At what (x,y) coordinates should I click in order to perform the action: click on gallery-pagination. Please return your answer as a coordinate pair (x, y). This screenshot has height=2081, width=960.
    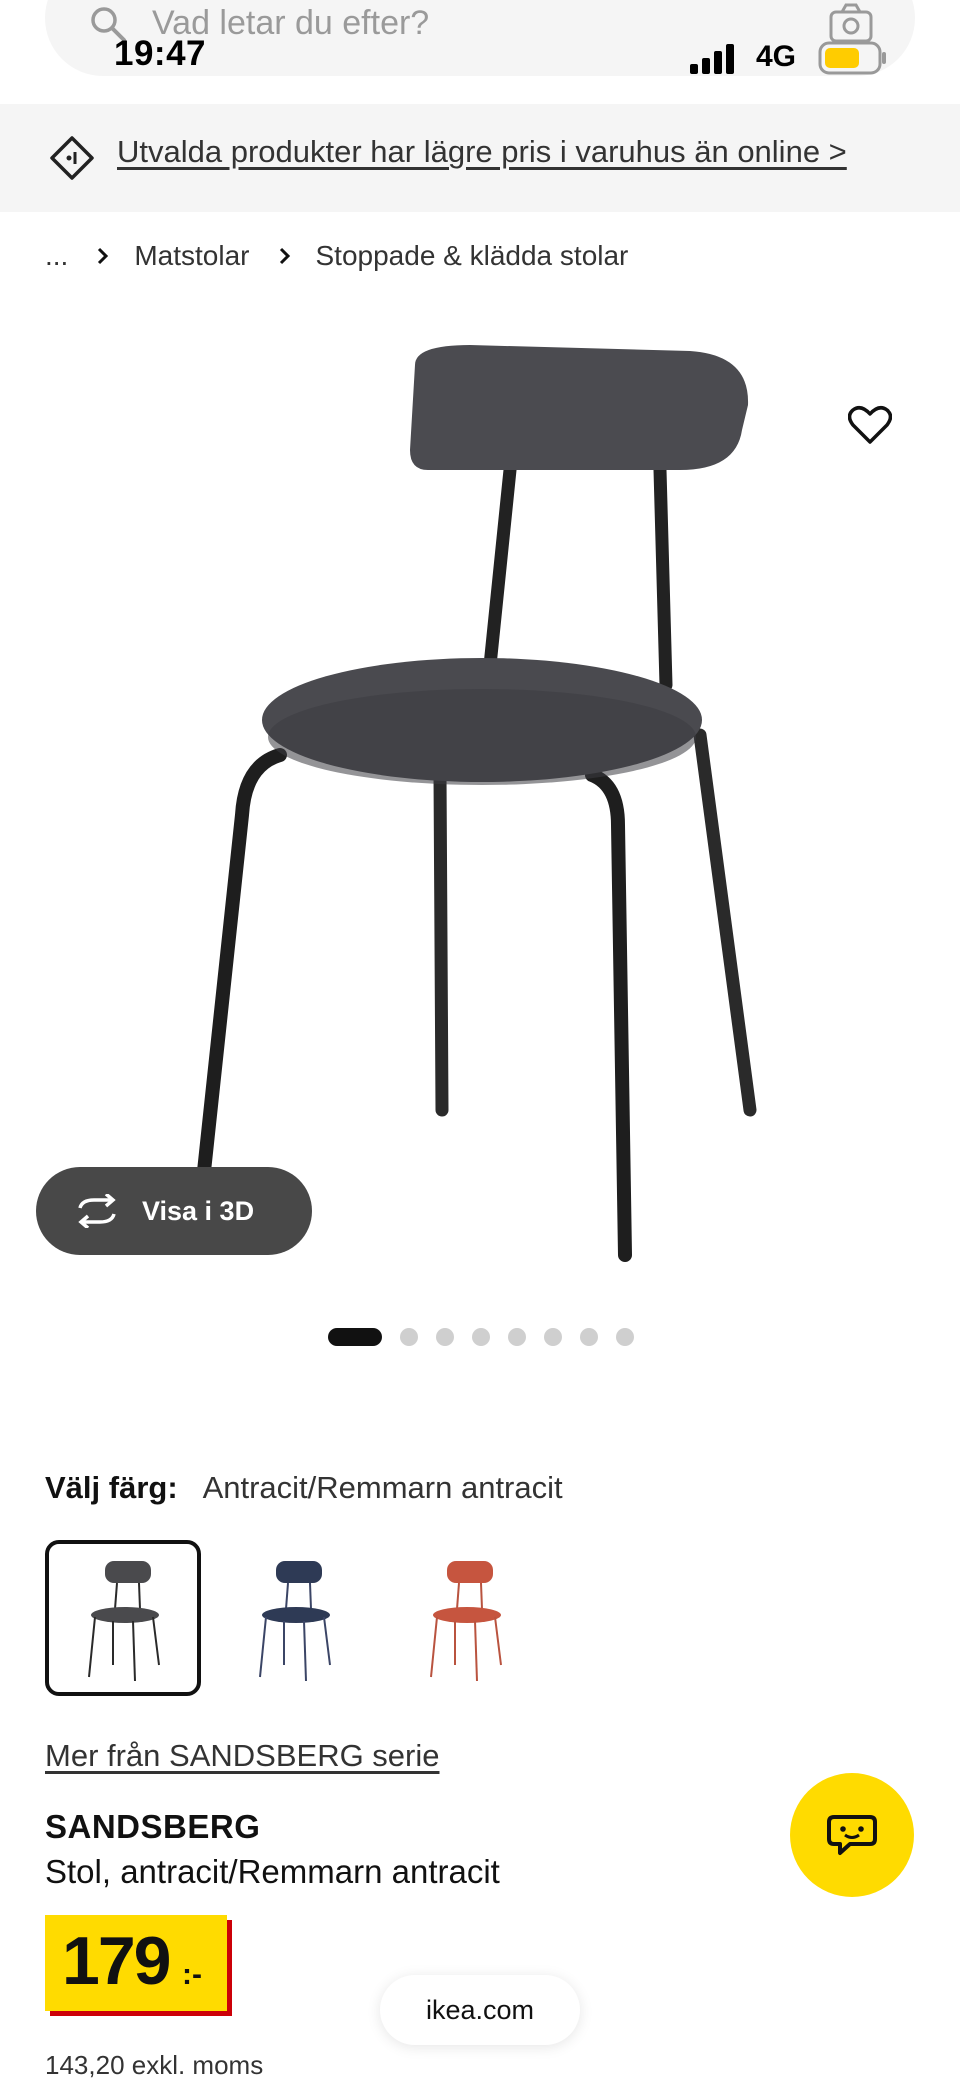
    Looking at the image, I should click on (481, 1337).